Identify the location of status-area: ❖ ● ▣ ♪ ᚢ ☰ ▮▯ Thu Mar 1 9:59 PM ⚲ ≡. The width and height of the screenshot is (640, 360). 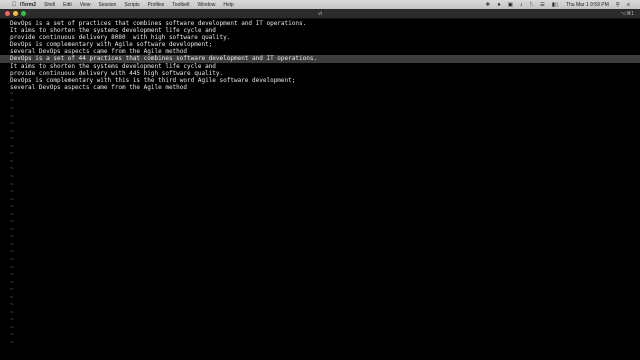
(559, 5).